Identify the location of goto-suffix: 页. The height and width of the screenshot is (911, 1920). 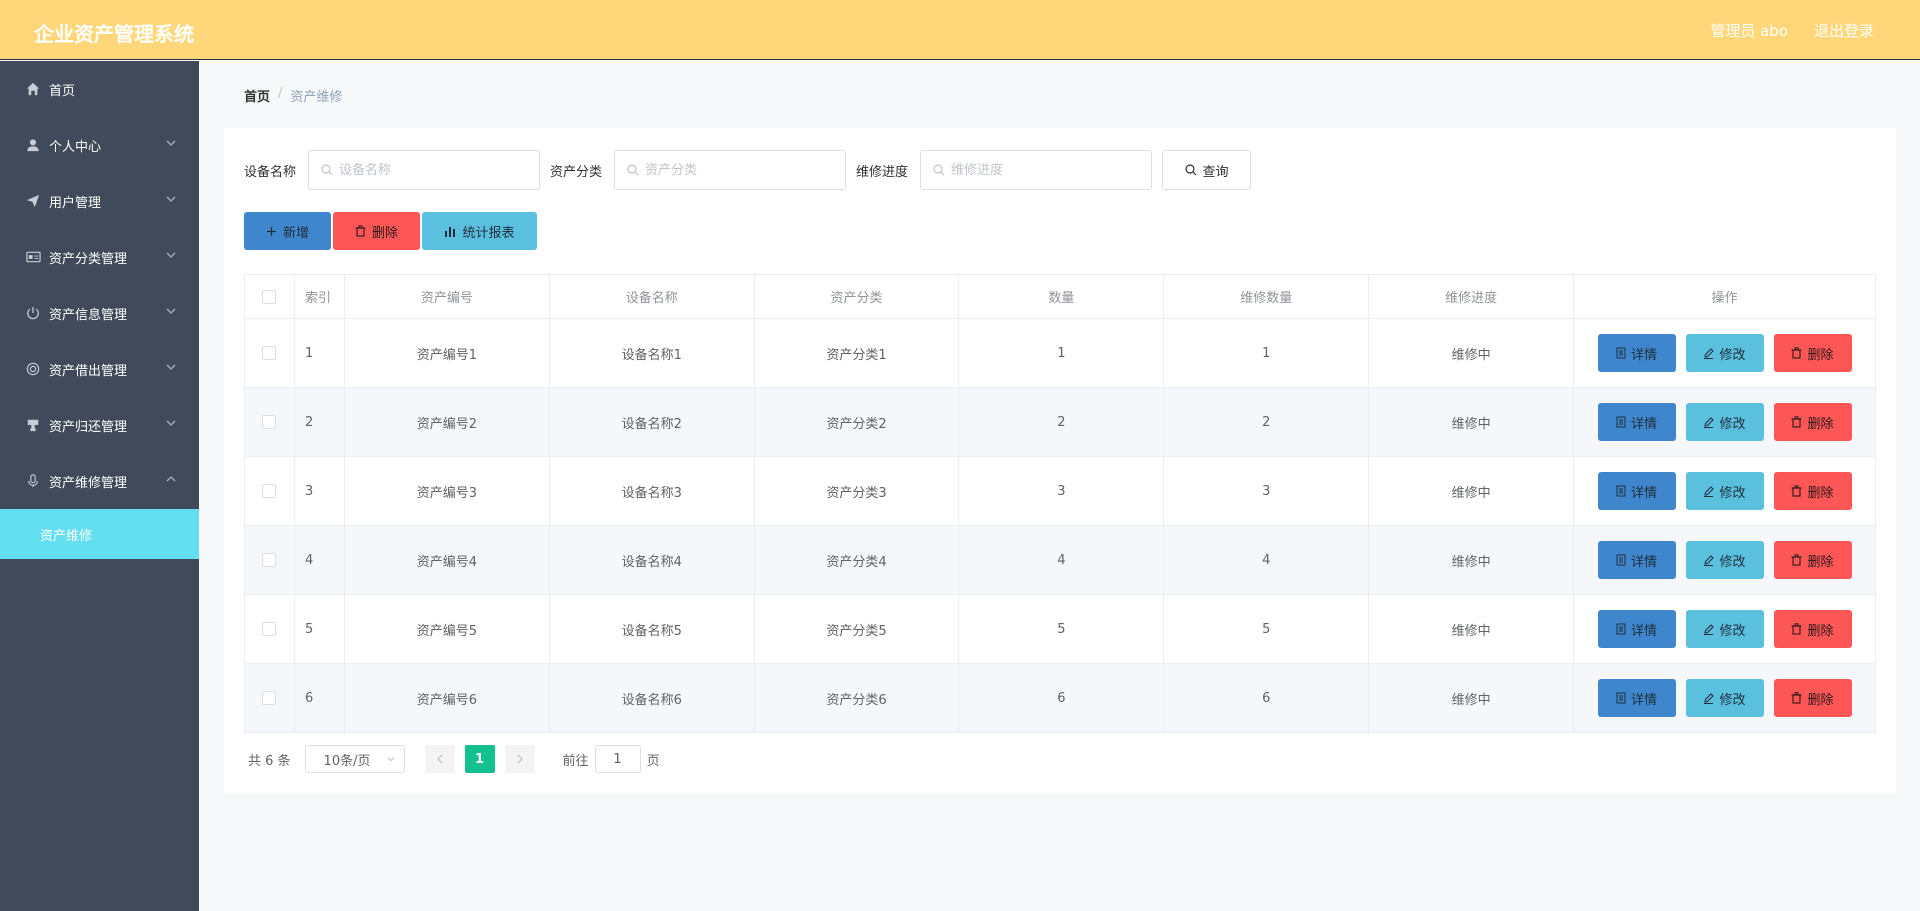
(653, 761).